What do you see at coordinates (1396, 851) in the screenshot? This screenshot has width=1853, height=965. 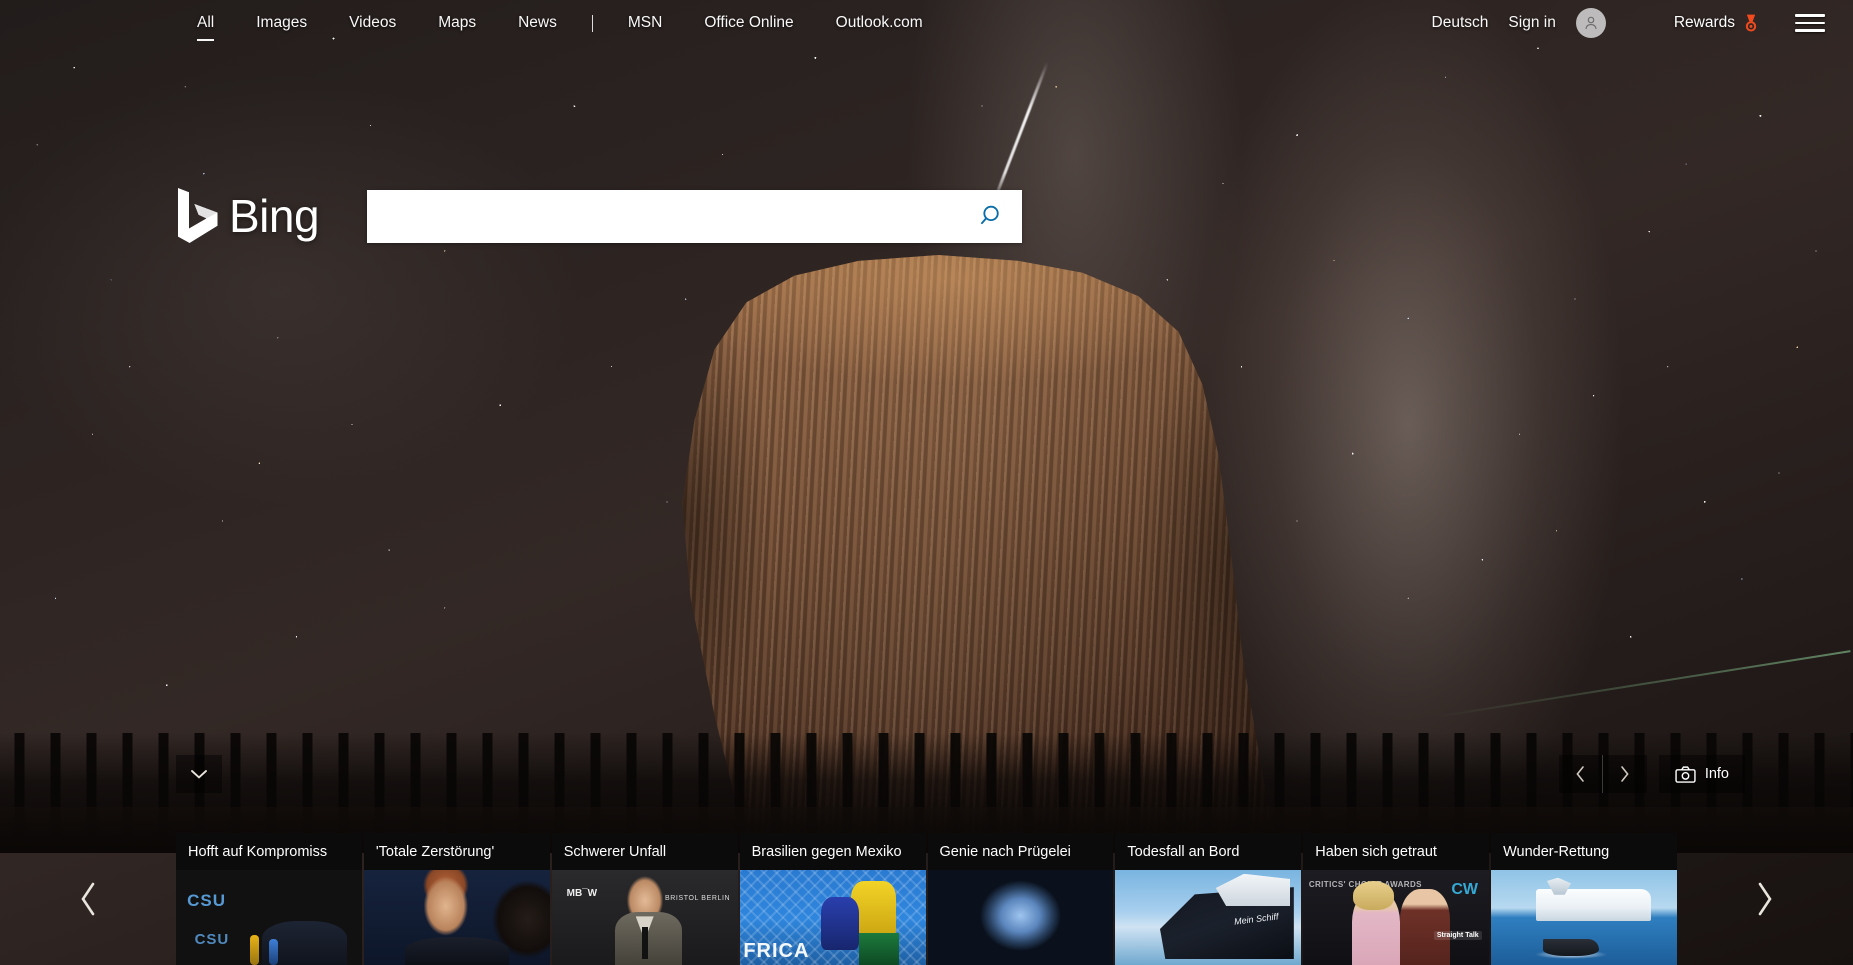 I see `news-card-title: Haben sich getraut` at bounding box center [1396, 851].